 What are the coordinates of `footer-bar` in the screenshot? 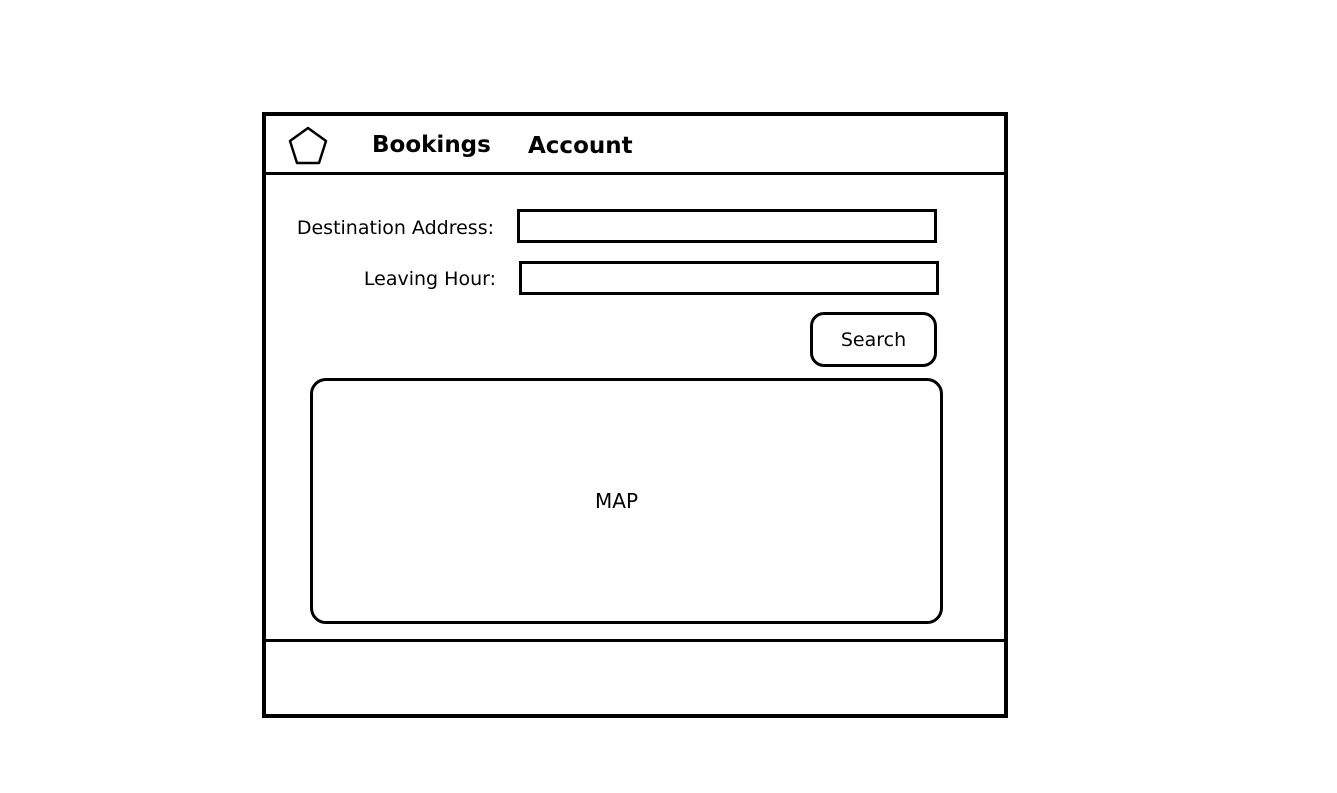 It's located at (635, 678).